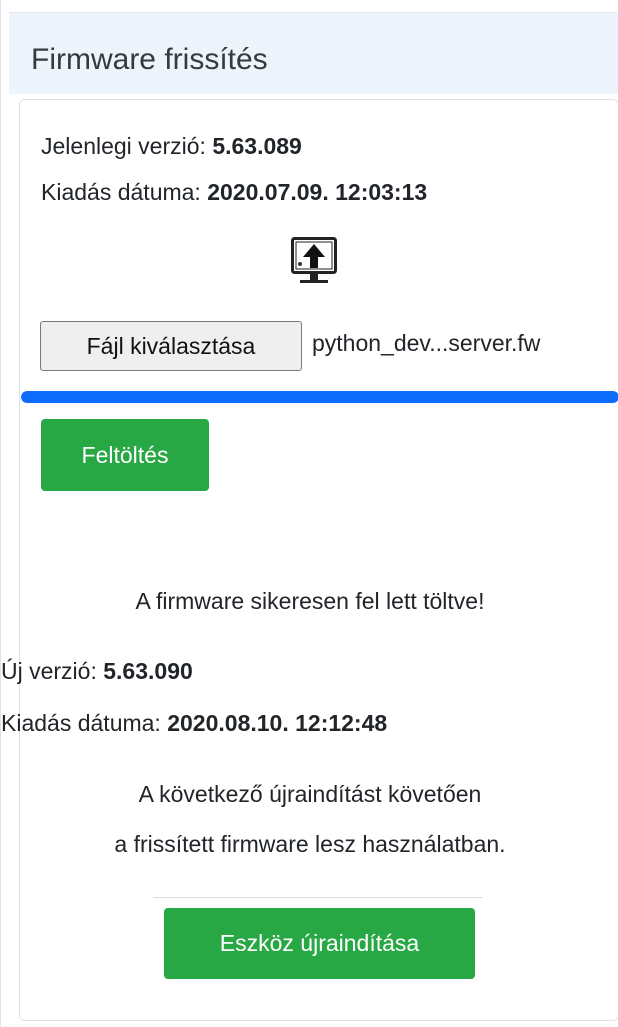  I want to click on selected-file-name: python_dev...server.fw, so click(426, 343).